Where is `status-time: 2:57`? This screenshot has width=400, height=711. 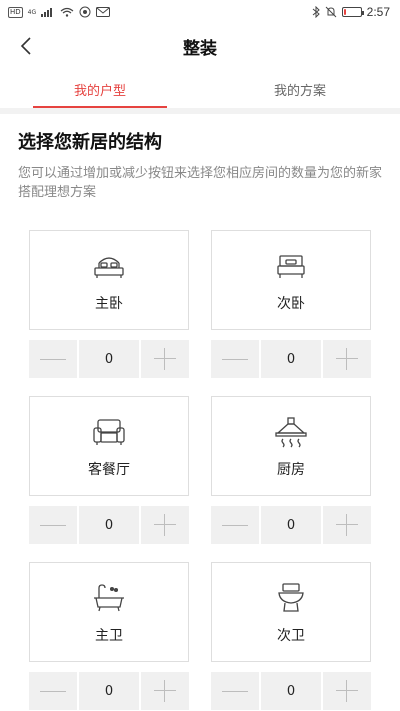 status-time: 2:57 is located at coordinates (378, 12).